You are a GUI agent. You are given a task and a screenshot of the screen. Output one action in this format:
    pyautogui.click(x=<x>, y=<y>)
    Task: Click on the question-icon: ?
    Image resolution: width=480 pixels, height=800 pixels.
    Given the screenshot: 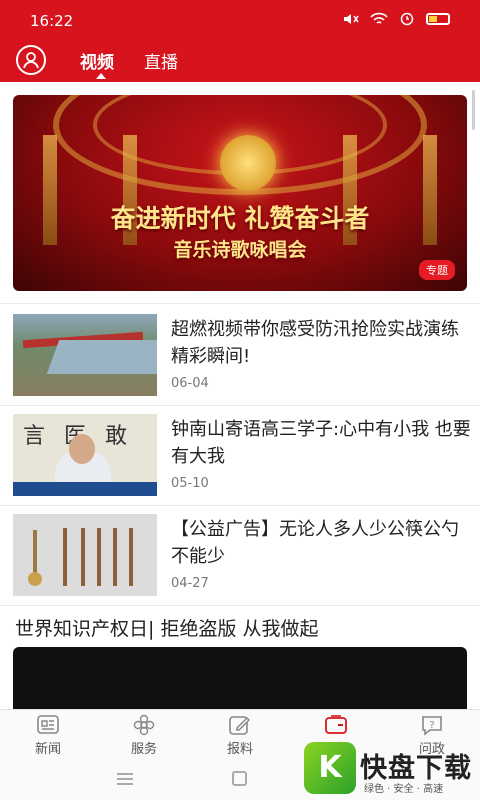 What is the action you would take?
    pyautogui.click(x=432, y=726)
    